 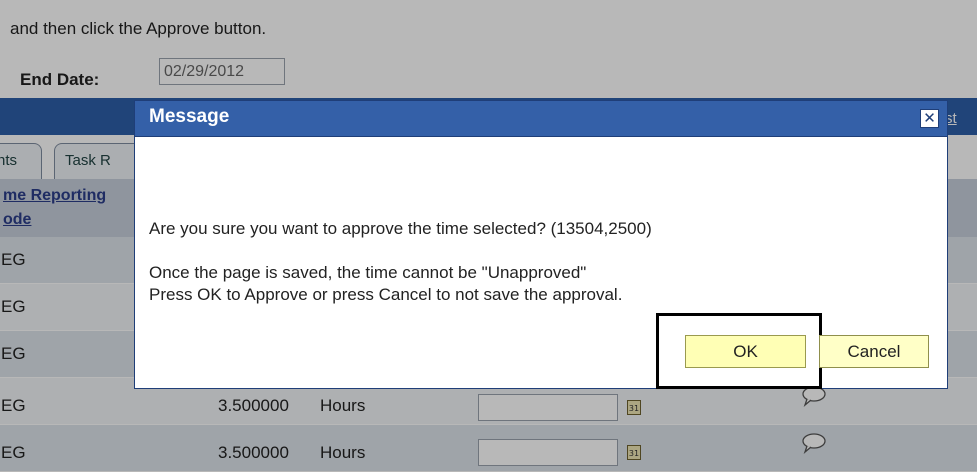 I want to click on dialog-title: Message, so click(x=189, y=116).